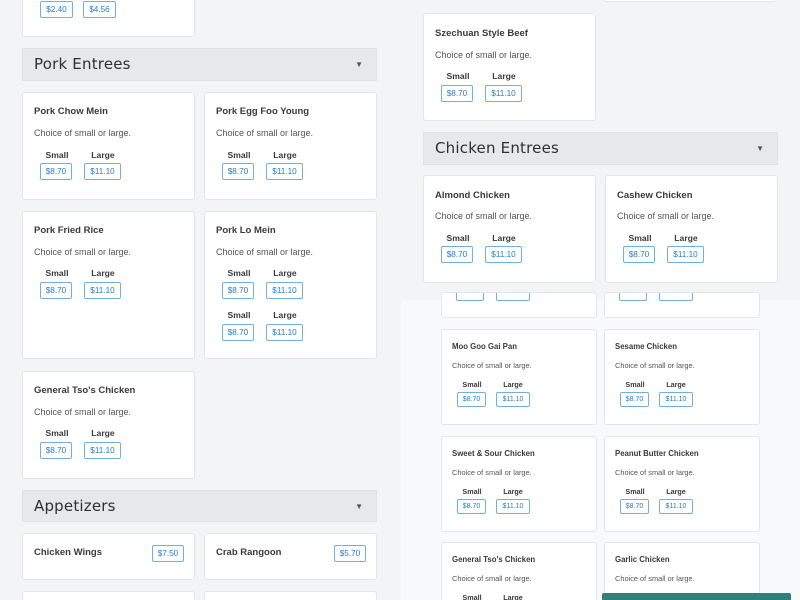 This screenshot has height=600, width=800. What do you see at coordinates (682, 571) in the screenshot?
I see `menu-item-garlic-chicken: Garlic Chicken Choice of small or large.` at bounding box center [682, 571].